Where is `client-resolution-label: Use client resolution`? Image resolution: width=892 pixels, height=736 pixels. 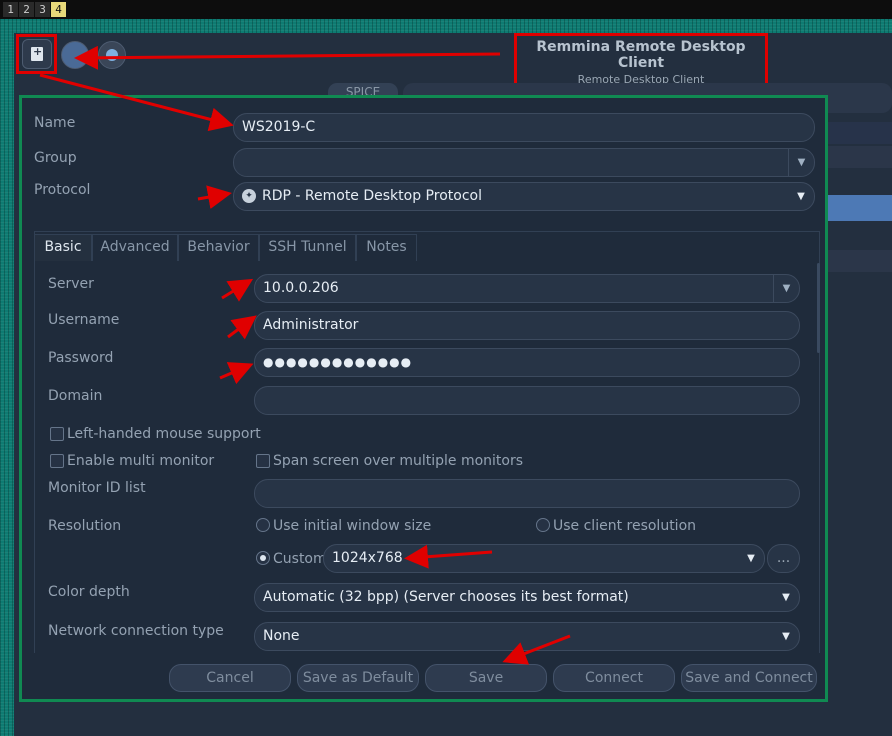
client-resolution-label: Use client resolution is located at coordinates (625, 526).